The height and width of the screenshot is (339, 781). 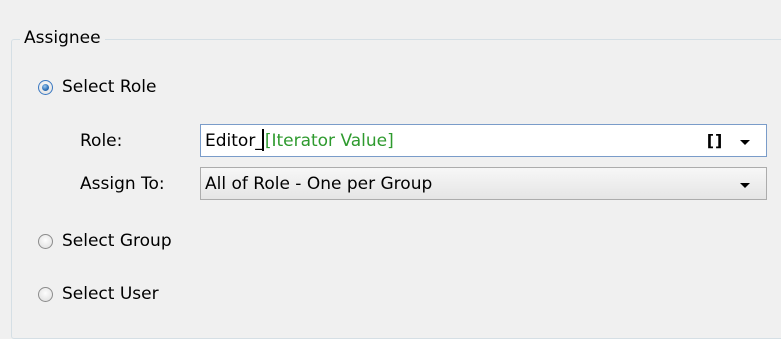 I want to click on assign-to-select: All of Role - One per Group, so click(x=483, y=183).